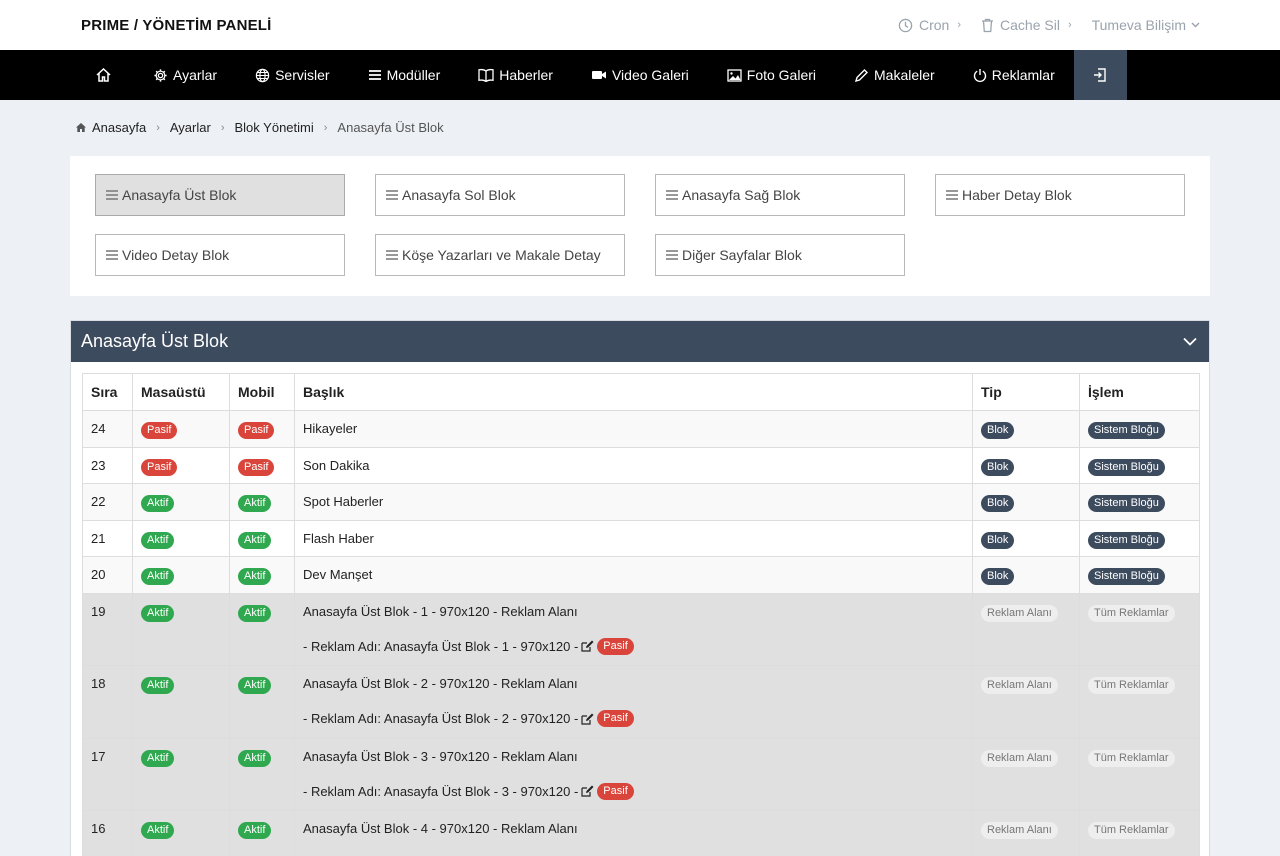 The height and width of the screenshot is (856, 1280). Describe the element at coordinates (119, 127) in the screenshot. I see `breadcrumb-home: Anasayfa` at that location.